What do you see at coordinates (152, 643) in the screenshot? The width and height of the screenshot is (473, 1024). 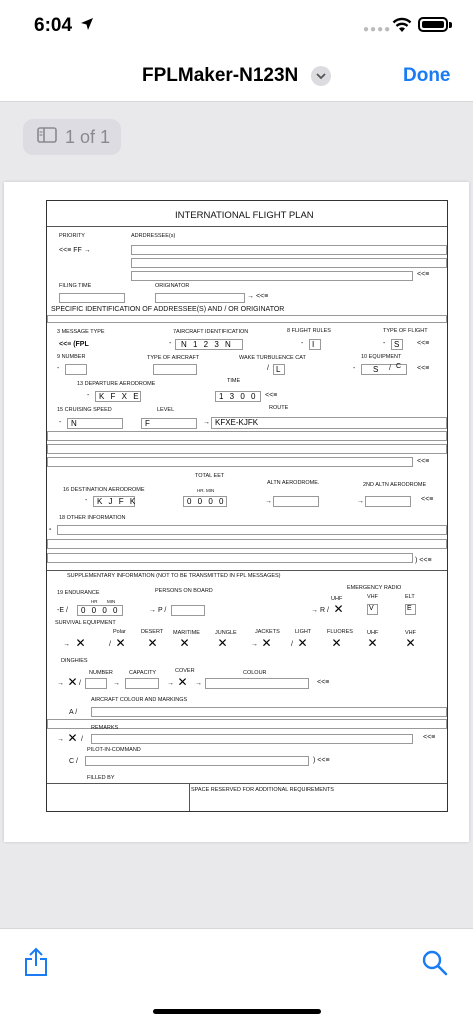 I see `desert-crossed: ✕` at bounding box center [152, 643].